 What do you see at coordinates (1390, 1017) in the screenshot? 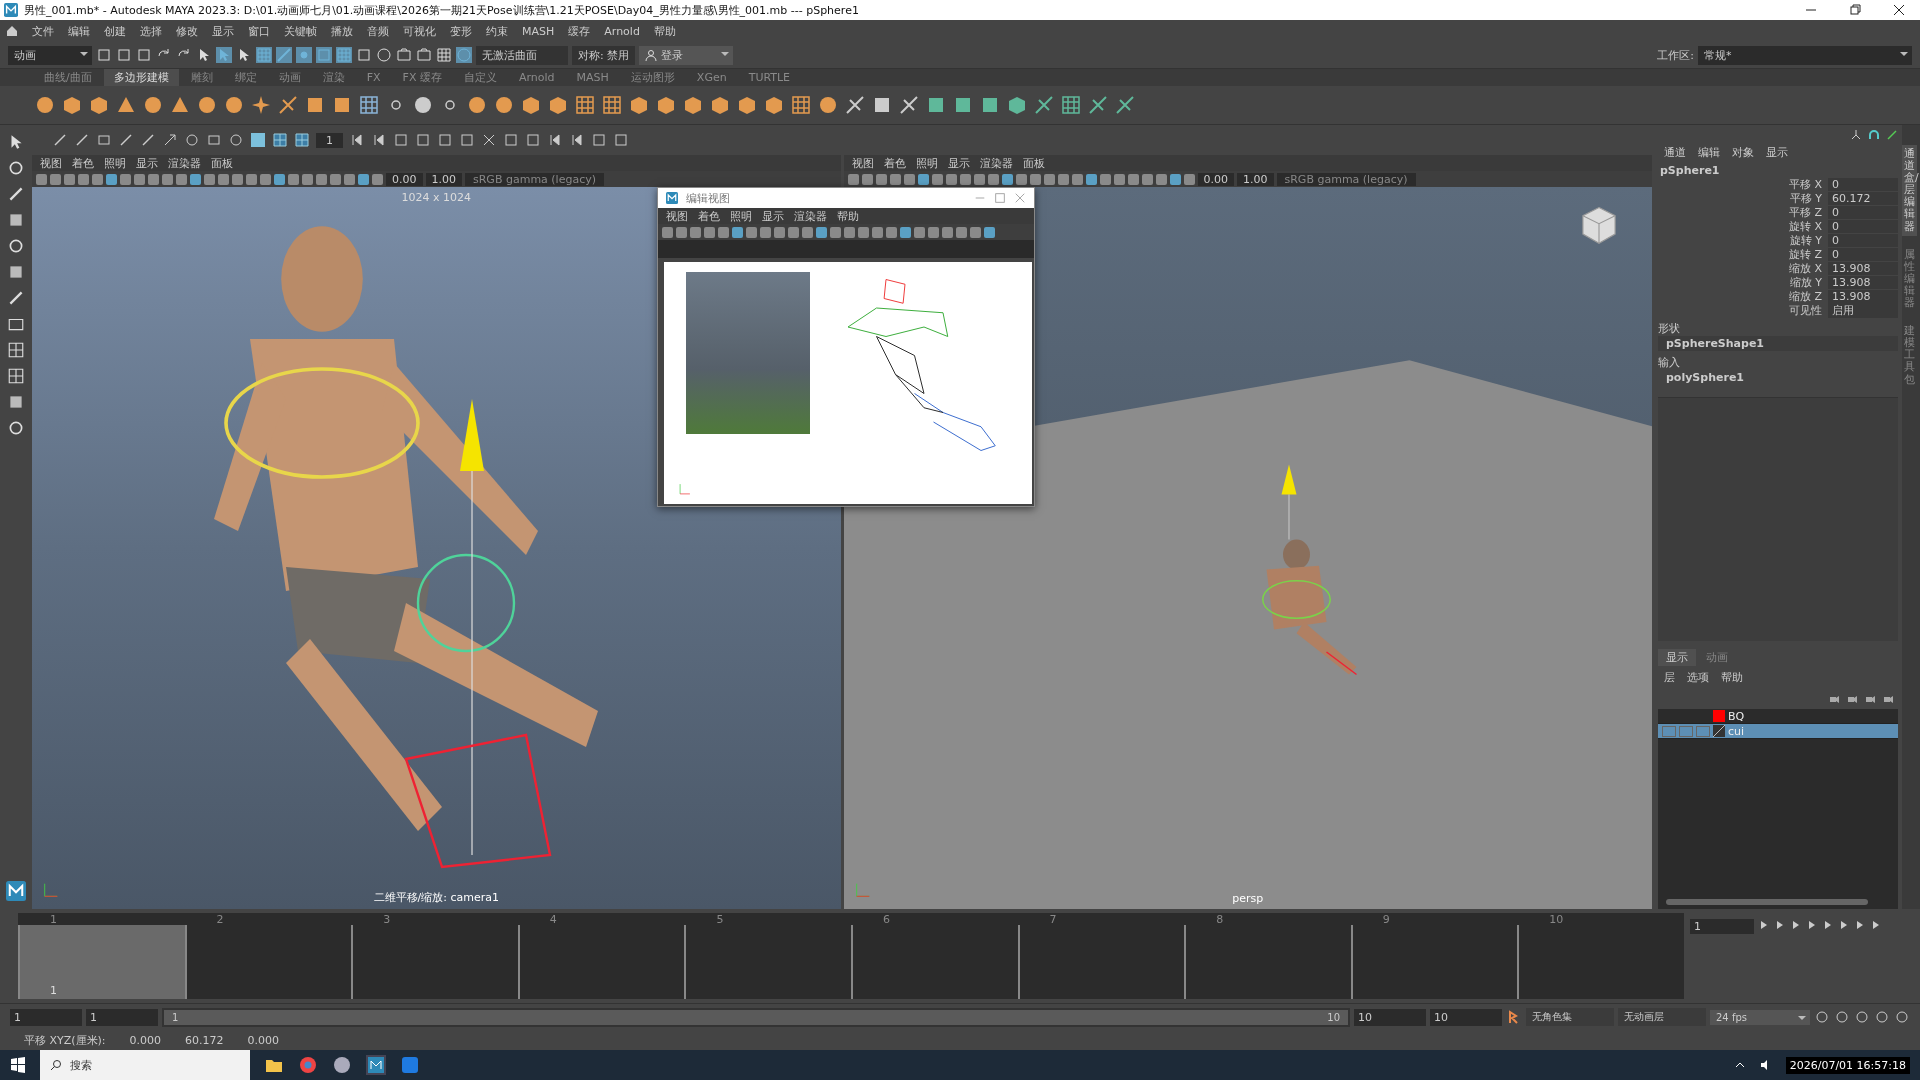
I see `playback-end-field: 10` at bounding box center [1390, 1017].